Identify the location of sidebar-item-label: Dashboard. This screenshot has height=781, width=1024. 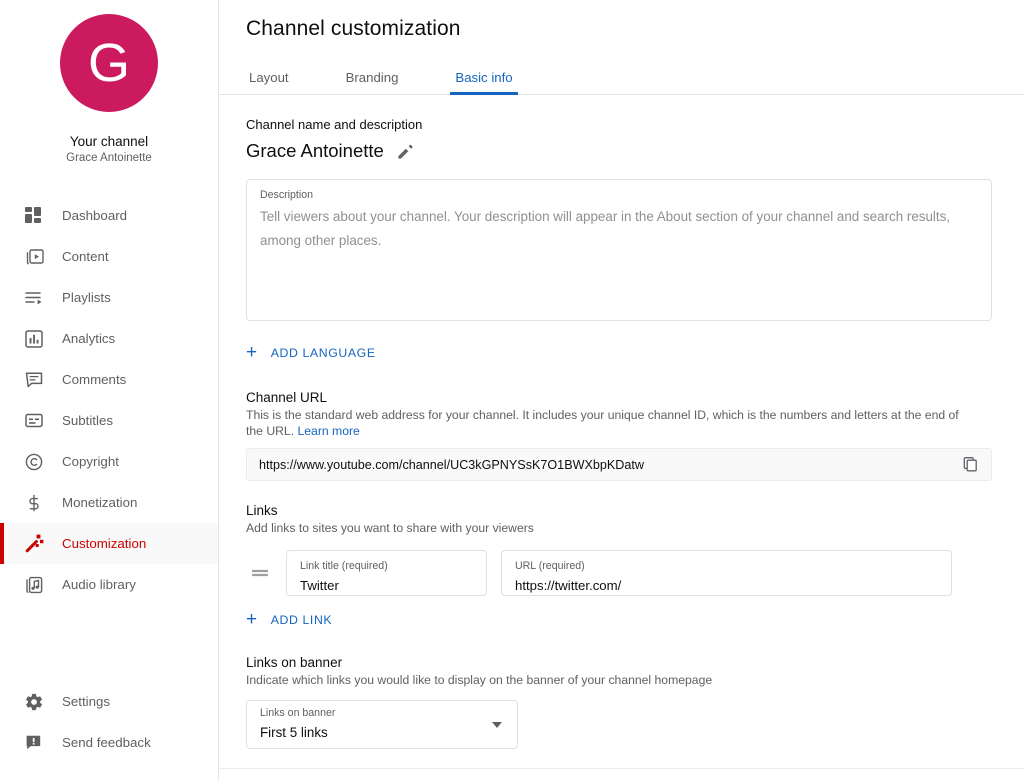
(95, 215).